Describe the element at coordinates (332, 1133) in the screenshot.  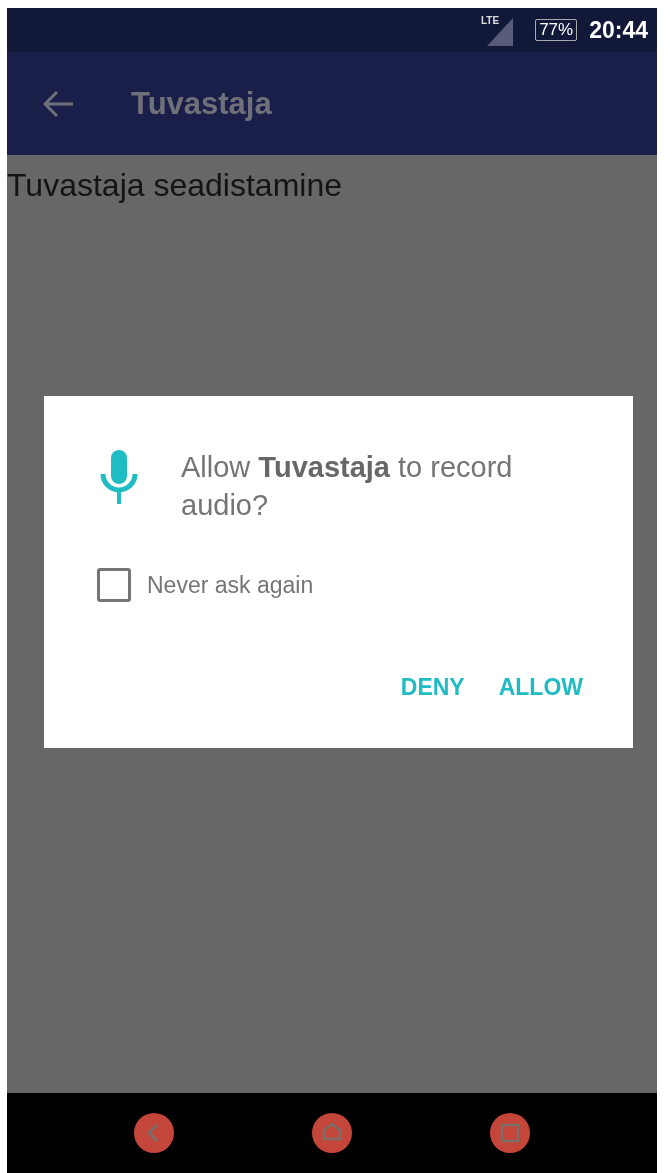
I see `home-icon` at that location.